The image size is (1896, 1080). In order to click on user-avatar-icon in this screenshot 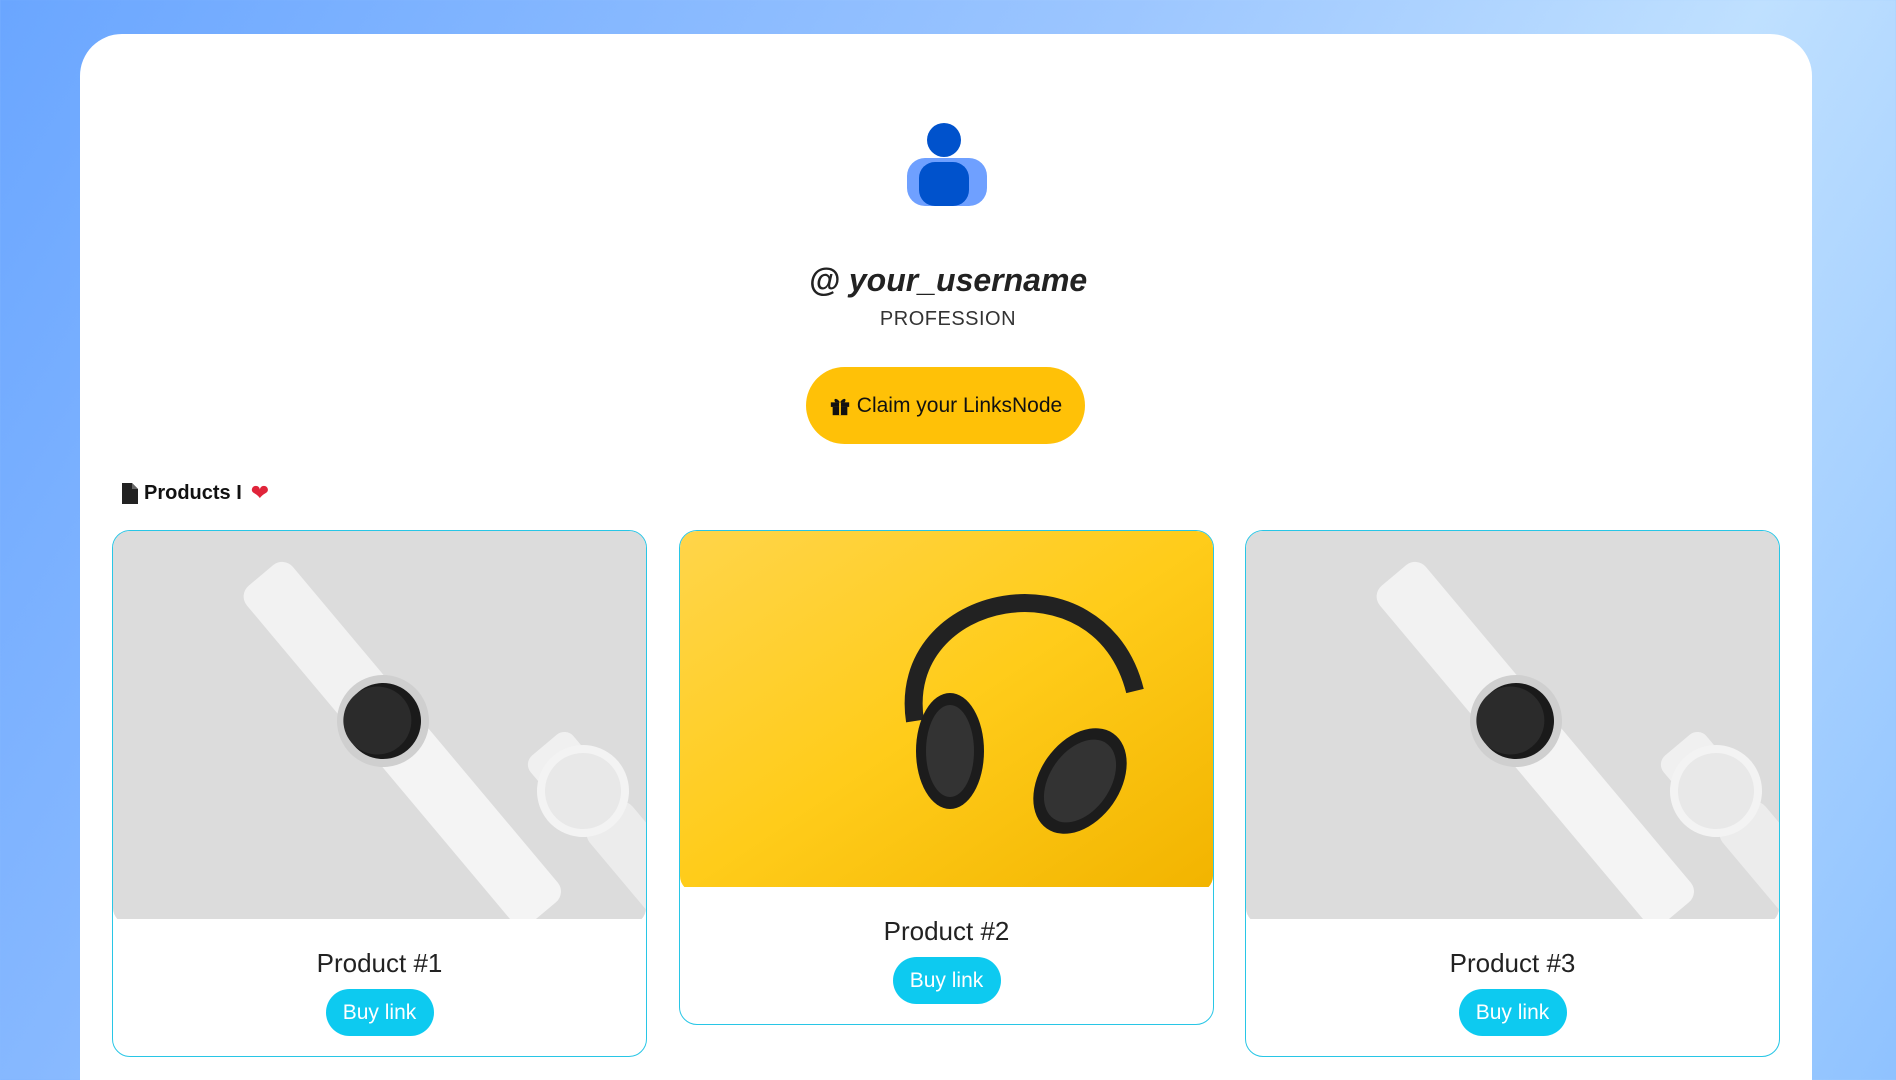, I will do `click(947, 164)`.